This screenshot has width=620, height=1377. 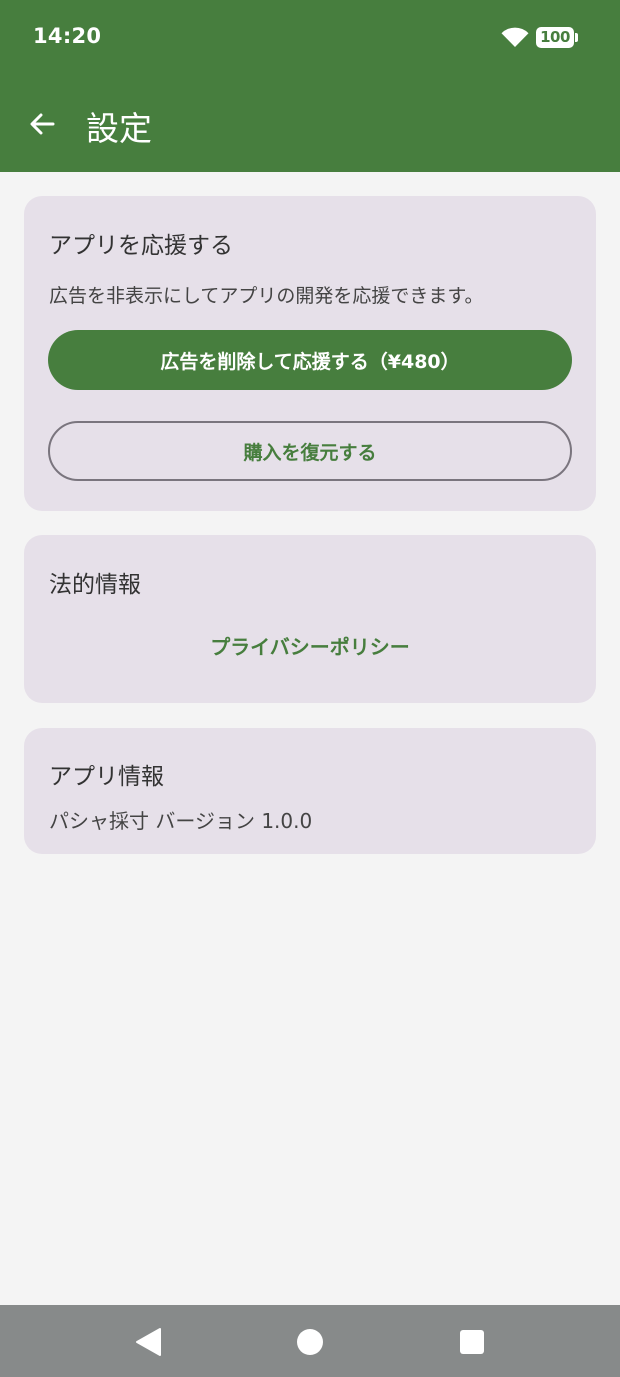 What do you see at coordinates (106, 777) in the screenshot?
I see `app-info-card-title: アプリ情報` at bounding box center [106, 777].